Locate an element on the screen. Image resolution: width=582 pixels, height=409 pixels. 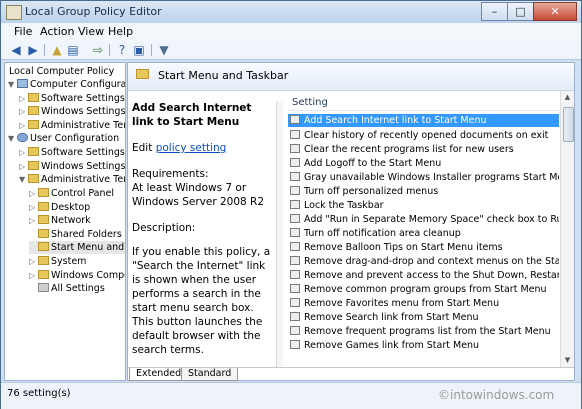
tree-node-all-settings: All Settings is located at coordinates (67, 288).